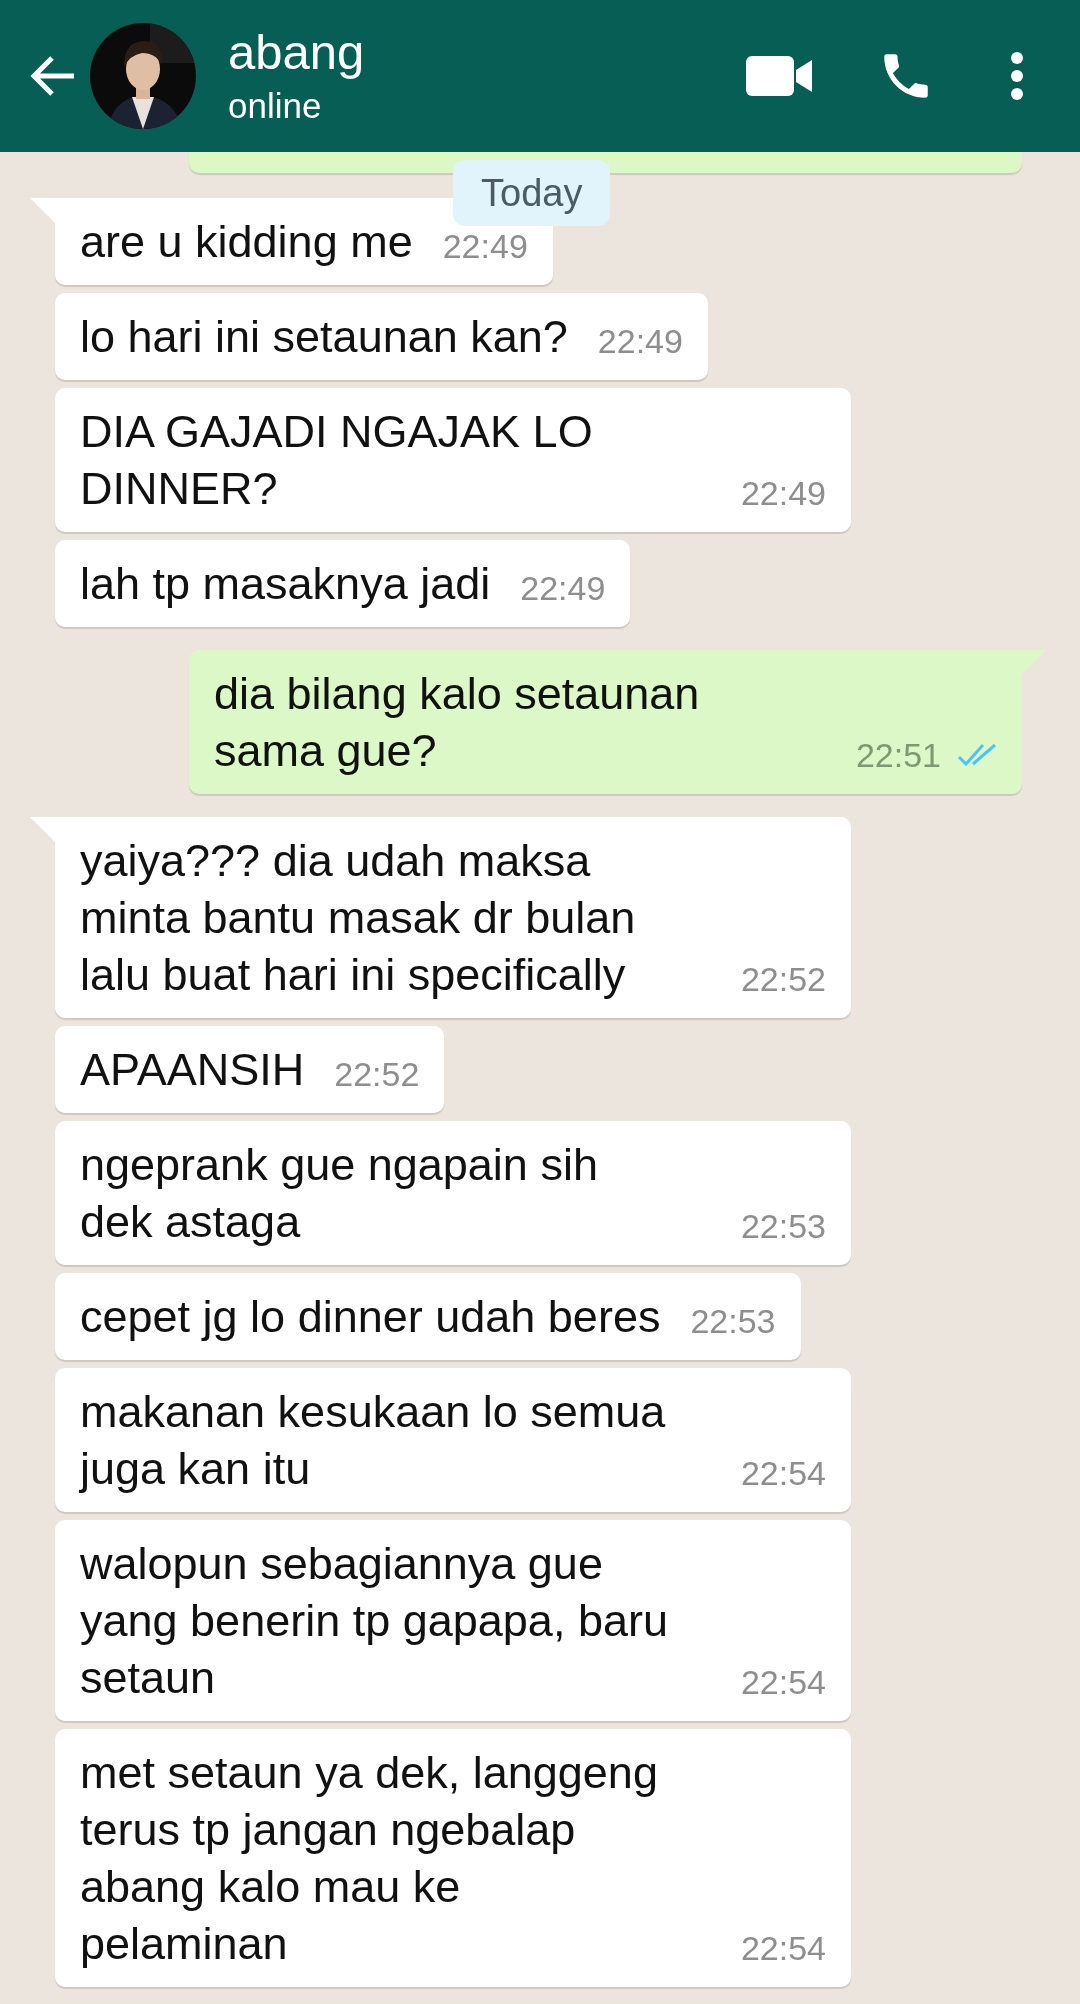 Image resolution: width=1080 pixels, height=2004 pixels. What do you see at coordinates (285, 584) in the screenshot?
I see `message-text: lah tp masaknya jadi` at bounding box center [285, 584].